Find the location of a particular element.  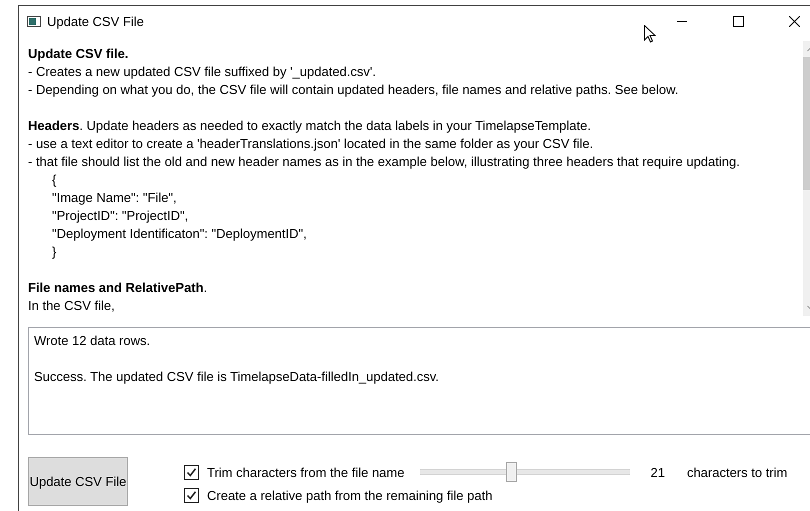

help-text: - Depending on what you do, the CSV file will contain updated headers, file names and relative paths. See below. is located at coordinates (354, 90).